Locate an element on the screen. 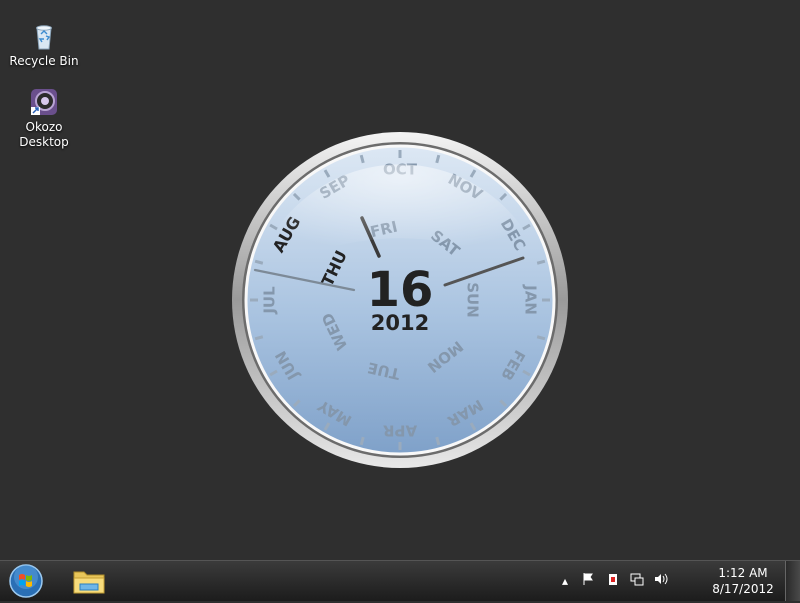 The width and height of the screenshot is (800, 603). volume-icon is located at coordinates (661, 581).